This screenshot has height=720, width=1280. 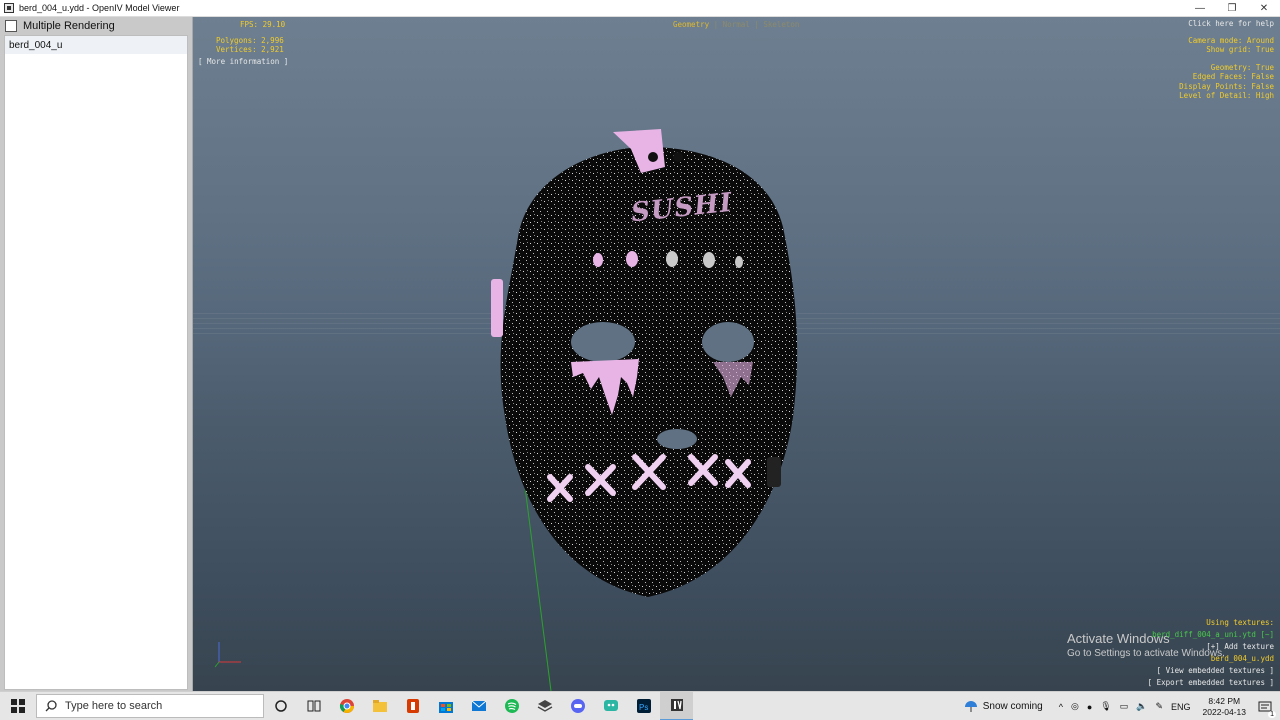 I want to click on texture-entry: berd_diff_004_a_uni.ytd [~], so click(x=1213, y=635).